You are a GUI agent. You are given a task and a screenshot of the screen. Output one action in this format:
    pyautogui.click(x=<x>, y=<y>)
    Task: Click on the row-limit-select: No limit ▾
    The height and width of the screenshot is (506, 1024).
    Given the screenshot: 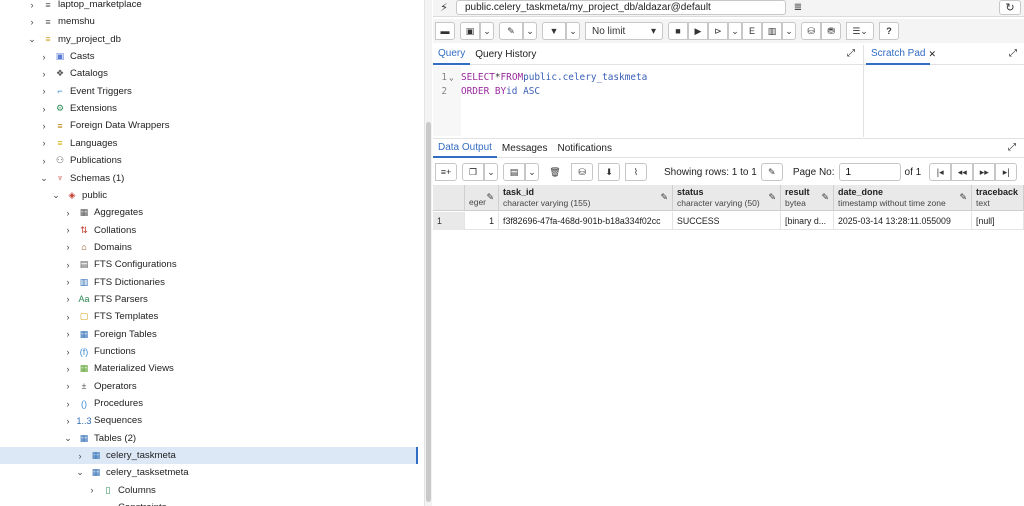 What is the action you would take?
    pyautogui.click(x=624, y=31)
    